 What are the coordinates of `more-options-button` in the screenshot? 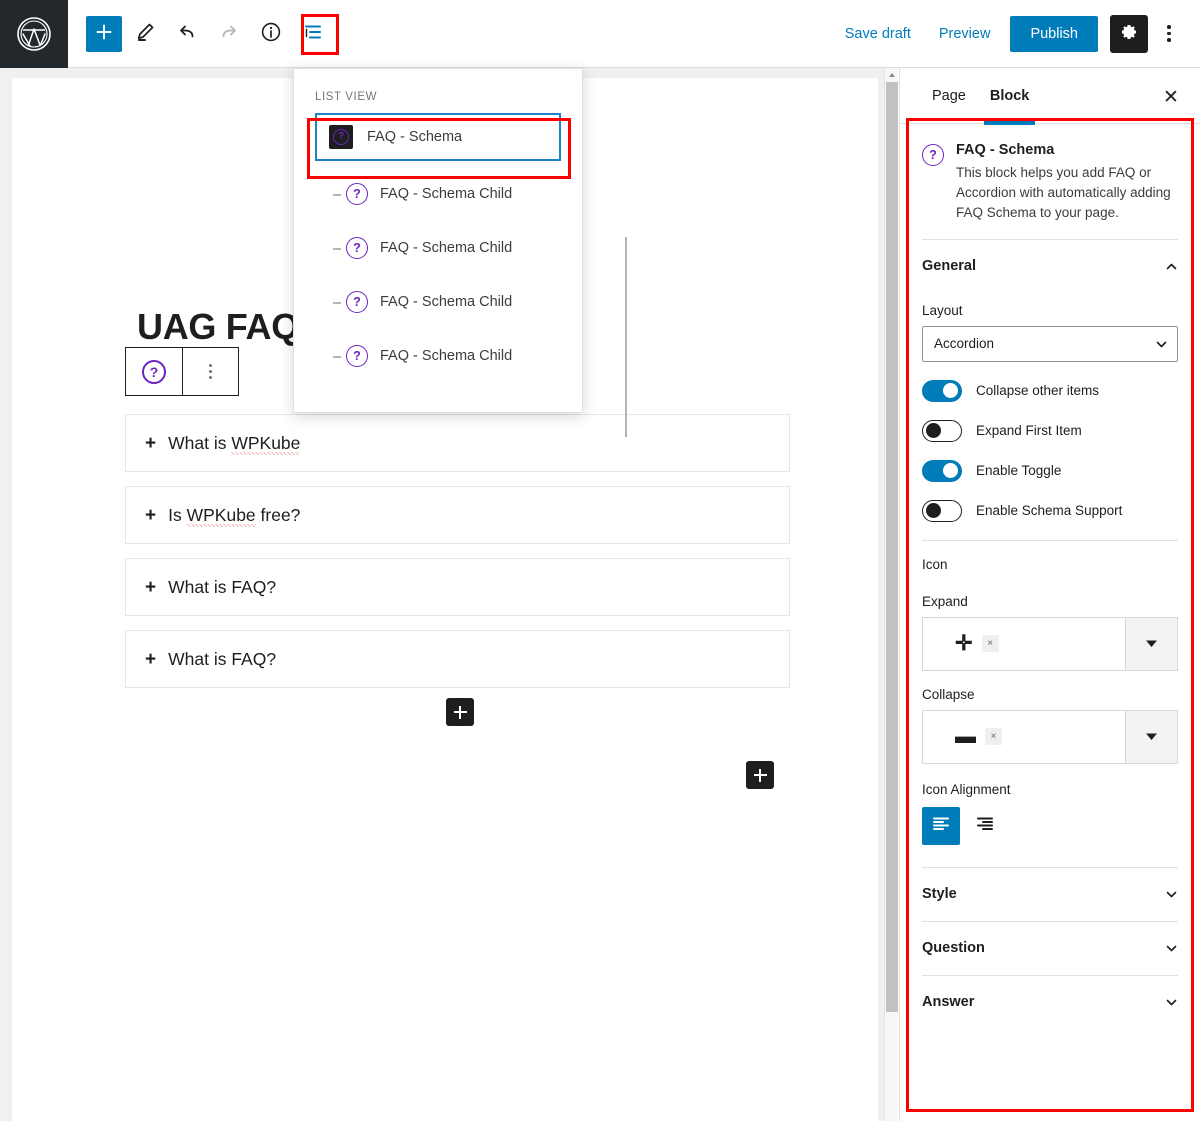 It's located at (1169, 34).